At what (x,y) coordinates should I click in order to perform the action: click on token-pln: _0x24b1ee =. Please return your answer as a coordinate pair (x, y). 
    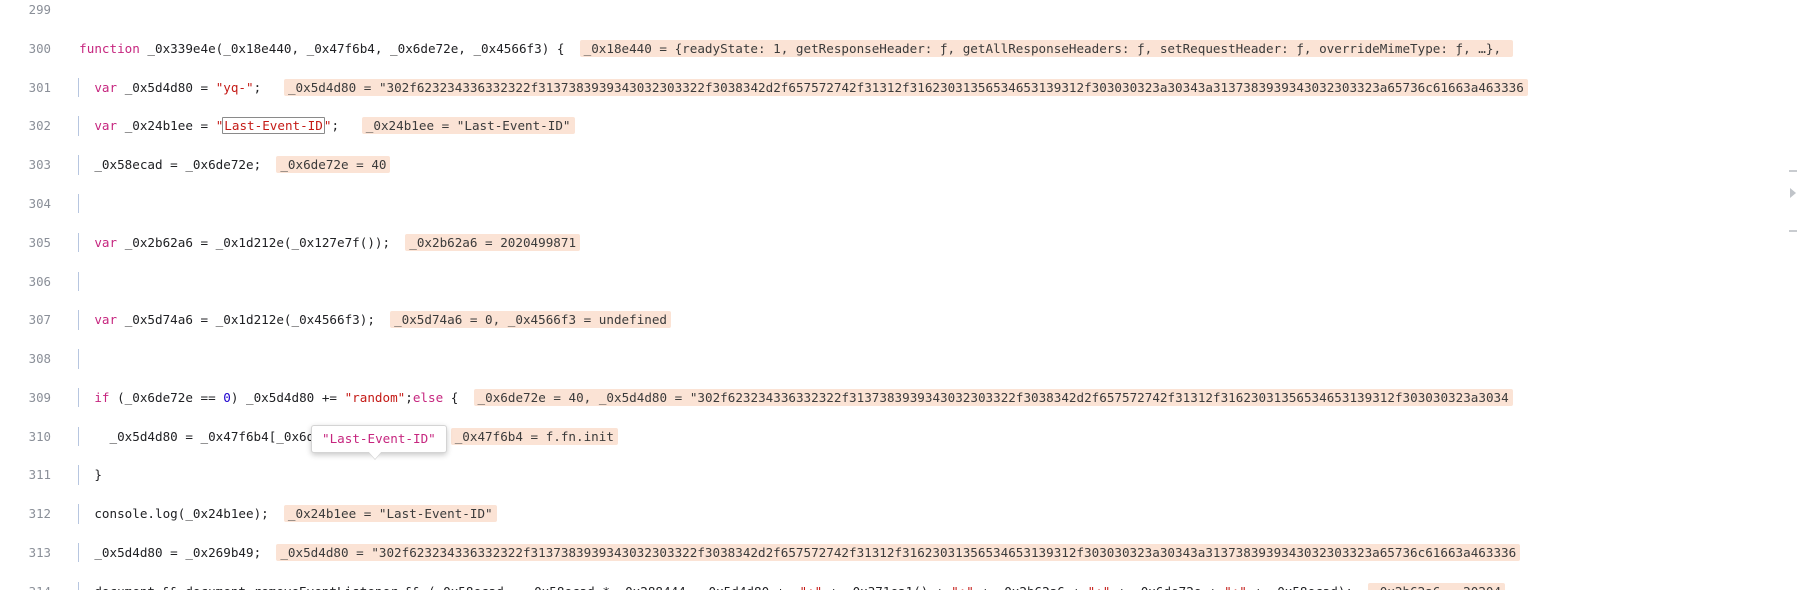
    Looking at the image, I should click on (170, 126).